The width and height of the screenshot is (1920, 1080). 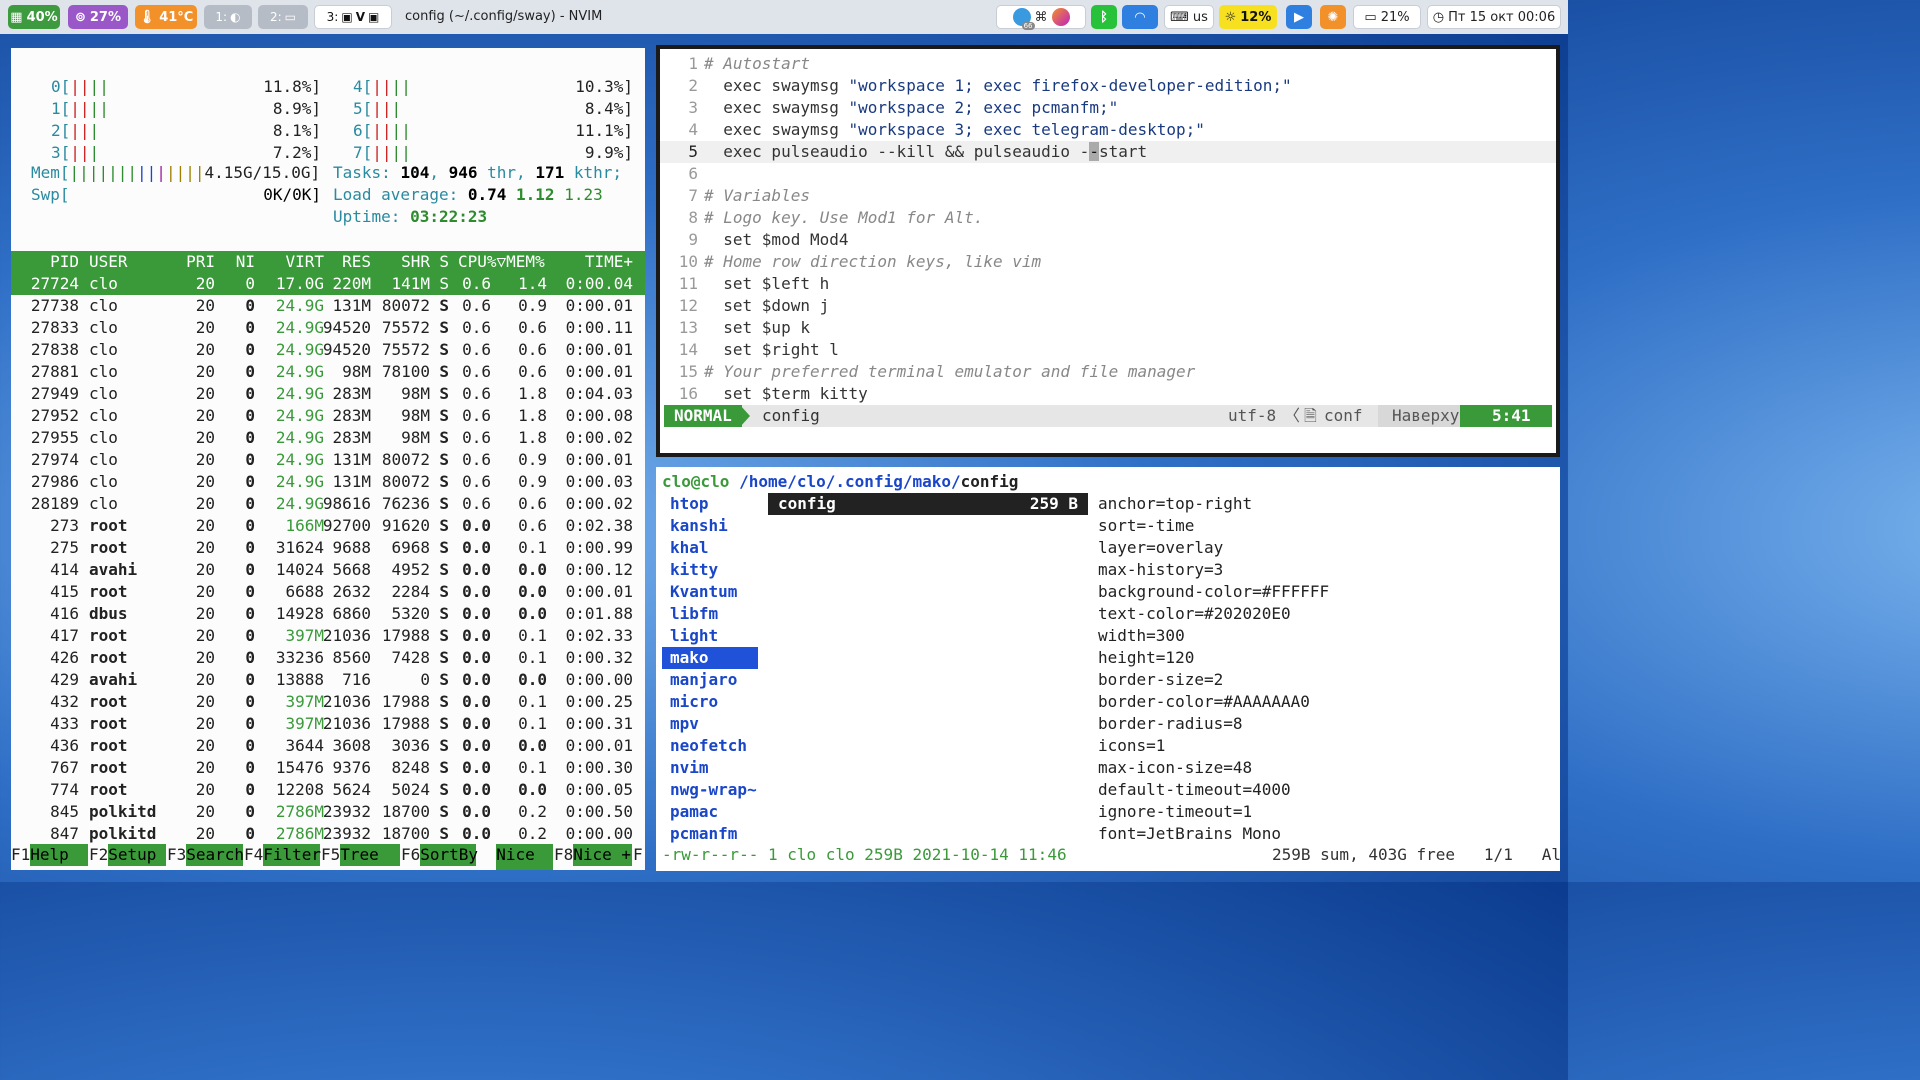 I want to click on directory-item: manjaro, so click(x=710, y=680).